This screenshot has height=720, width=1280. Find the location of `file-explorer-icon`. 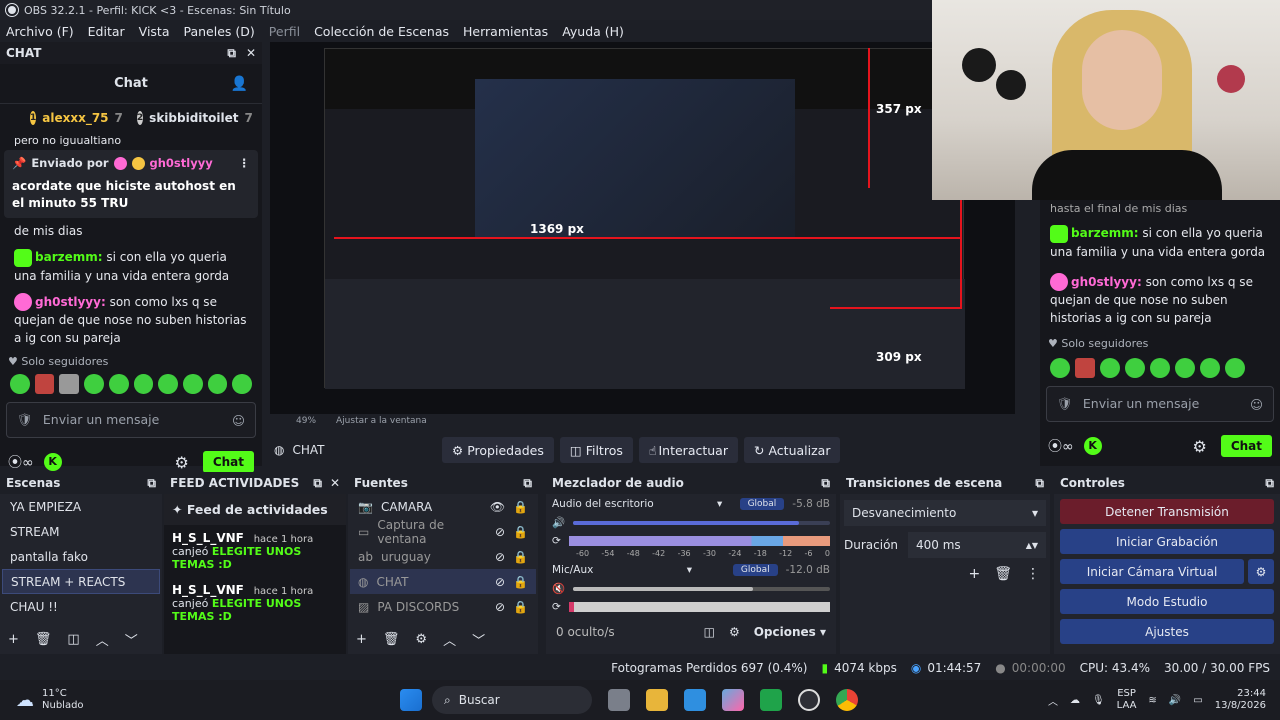

file-explorer-icon is located at coordinates (657, 700).